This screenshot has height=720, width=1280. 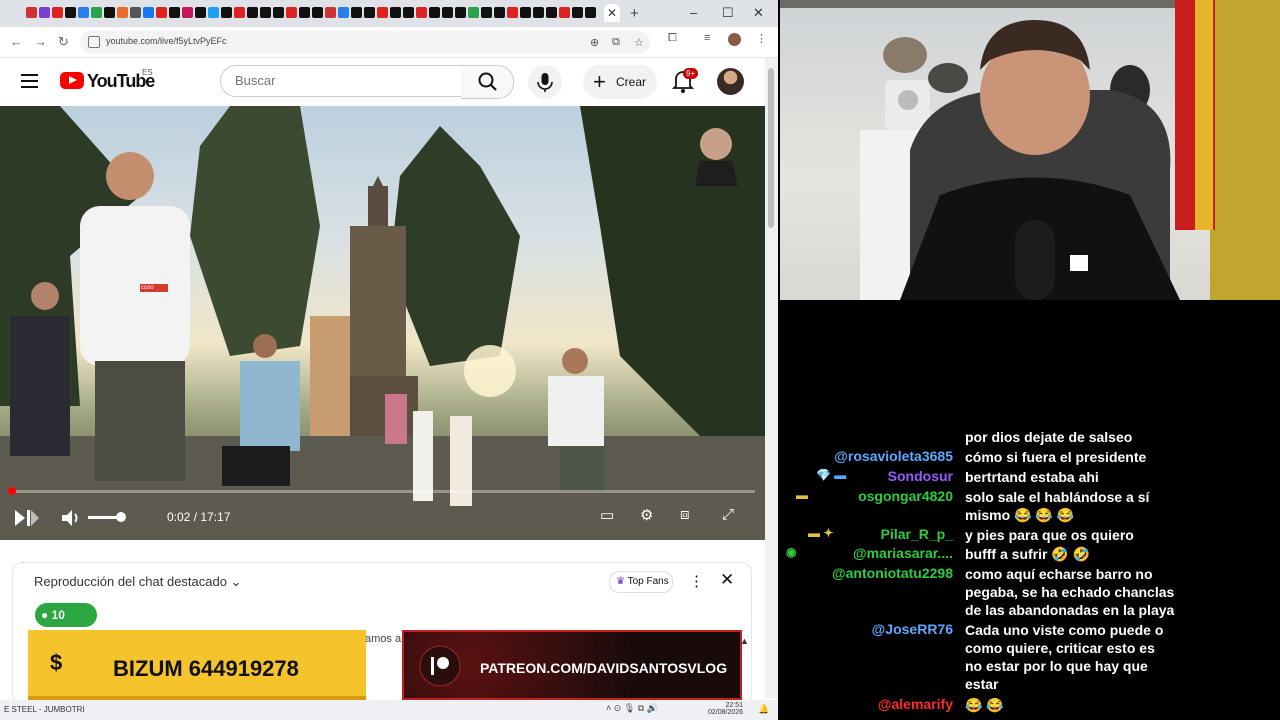 I want to click on minimize-icon: –, so click(x=693, y=12).